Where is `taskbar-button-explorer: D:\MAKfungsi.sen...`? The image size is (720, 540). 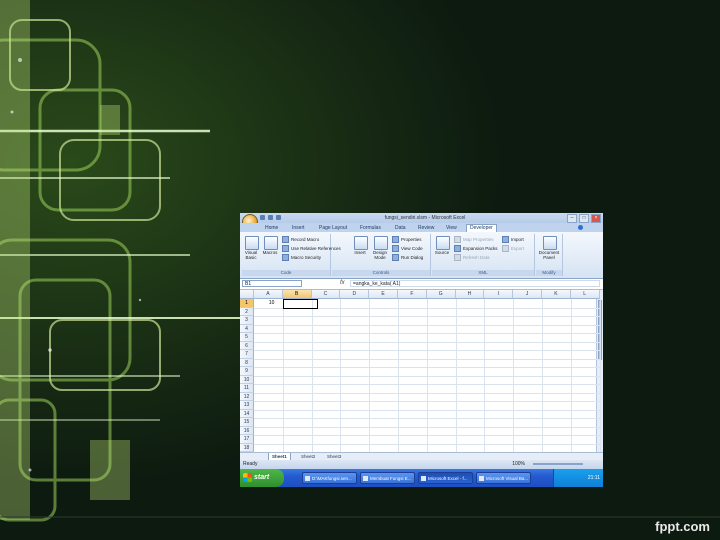 taskbar-button-explorer: D:\MAKfungsi.sen... is located at coordinates (329, 478).